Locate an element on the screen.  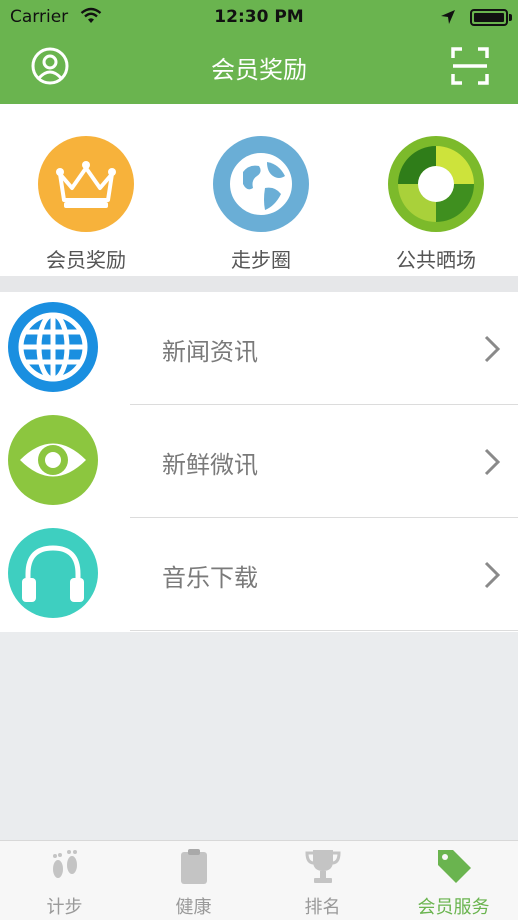
quick-item-label: 会员奖励 is located at coordinates (86, 260).